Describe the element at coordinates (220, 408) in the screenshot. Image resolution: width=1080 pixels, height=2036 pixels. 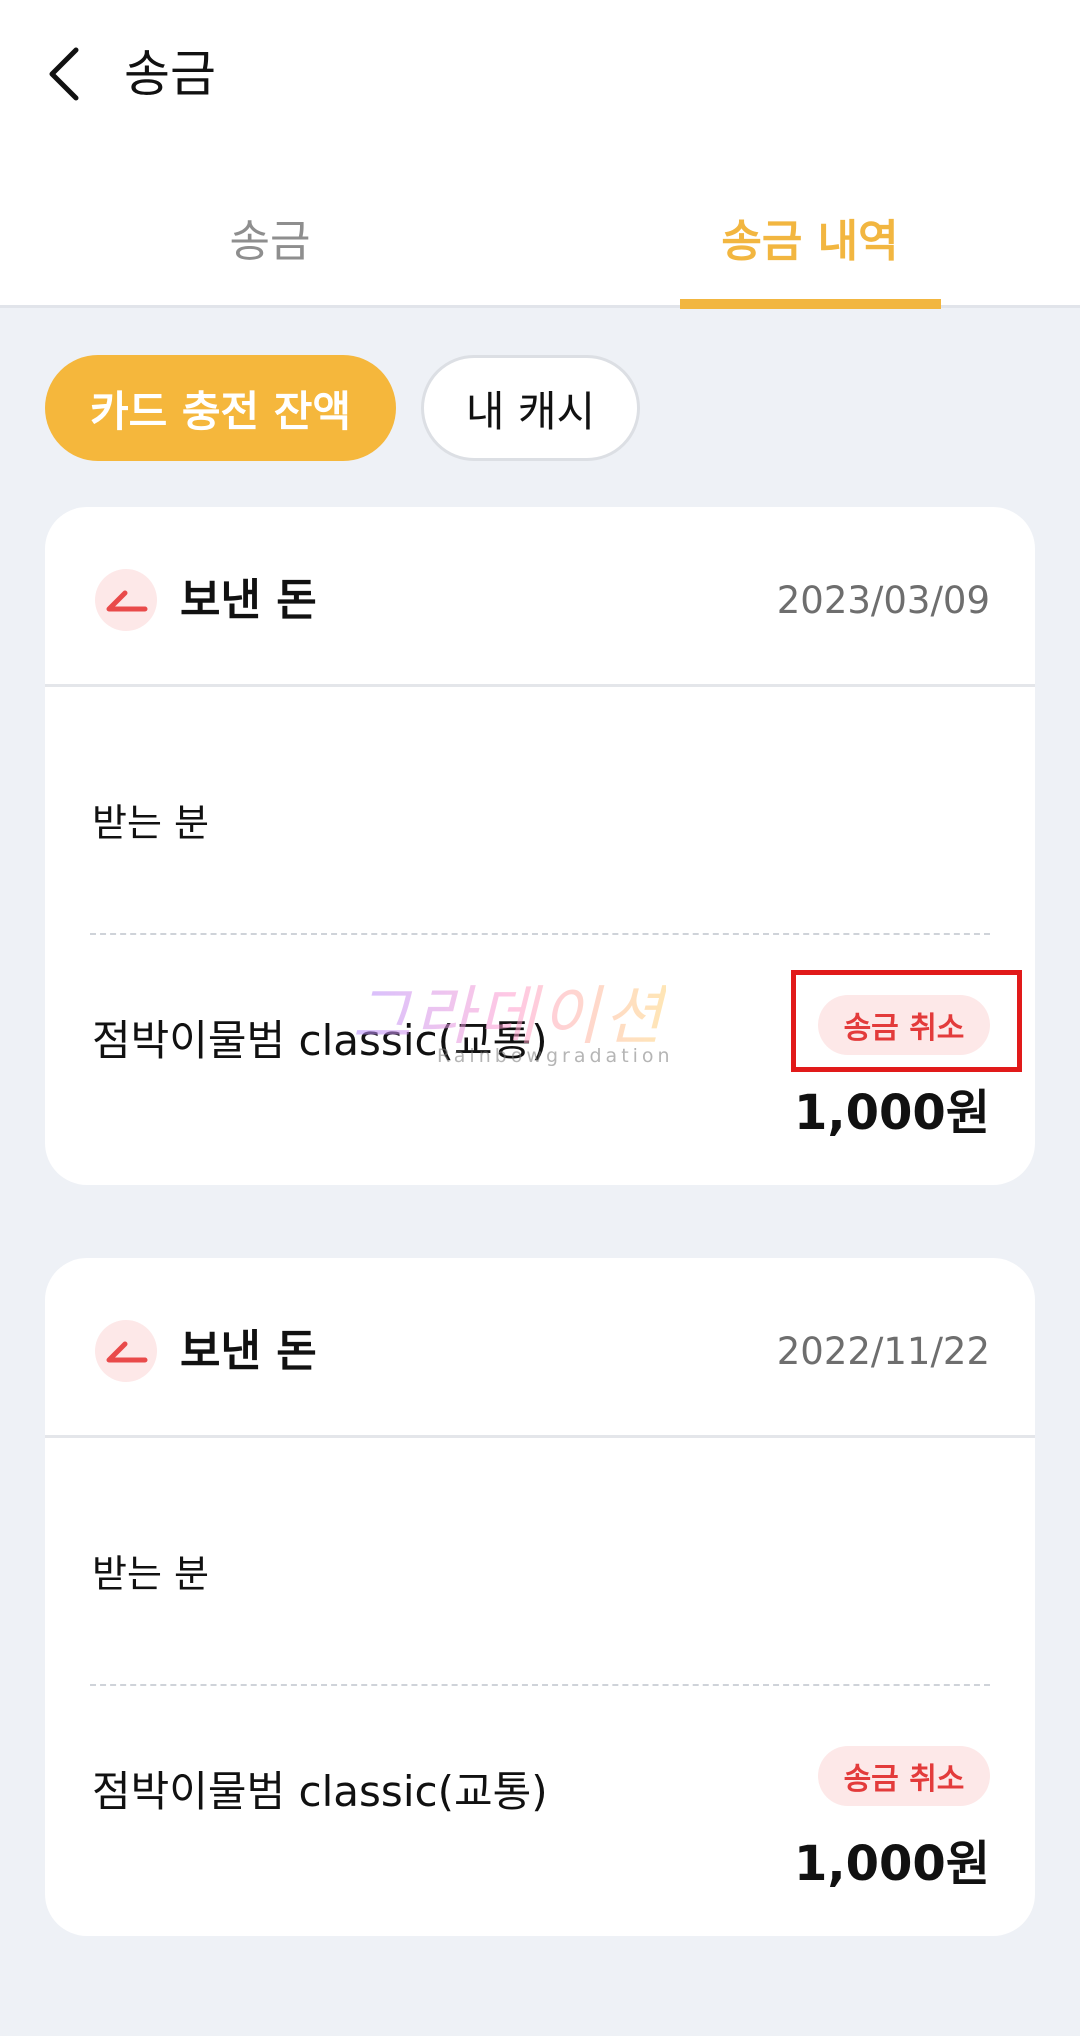
I see `filter-card-balance: 카드 충전 잔액` at that location.